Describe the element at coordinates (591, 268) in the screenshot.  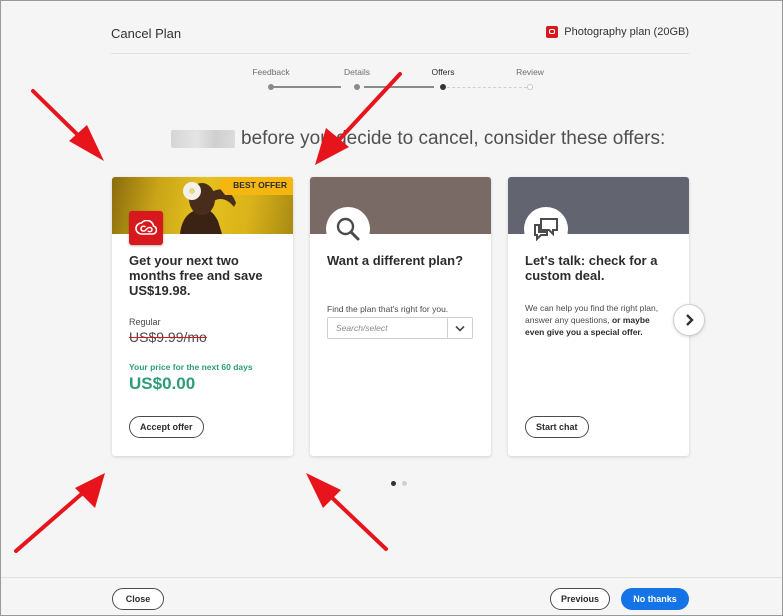
I see `offer-title: Let's talk: check for a custom deal.` at that location.